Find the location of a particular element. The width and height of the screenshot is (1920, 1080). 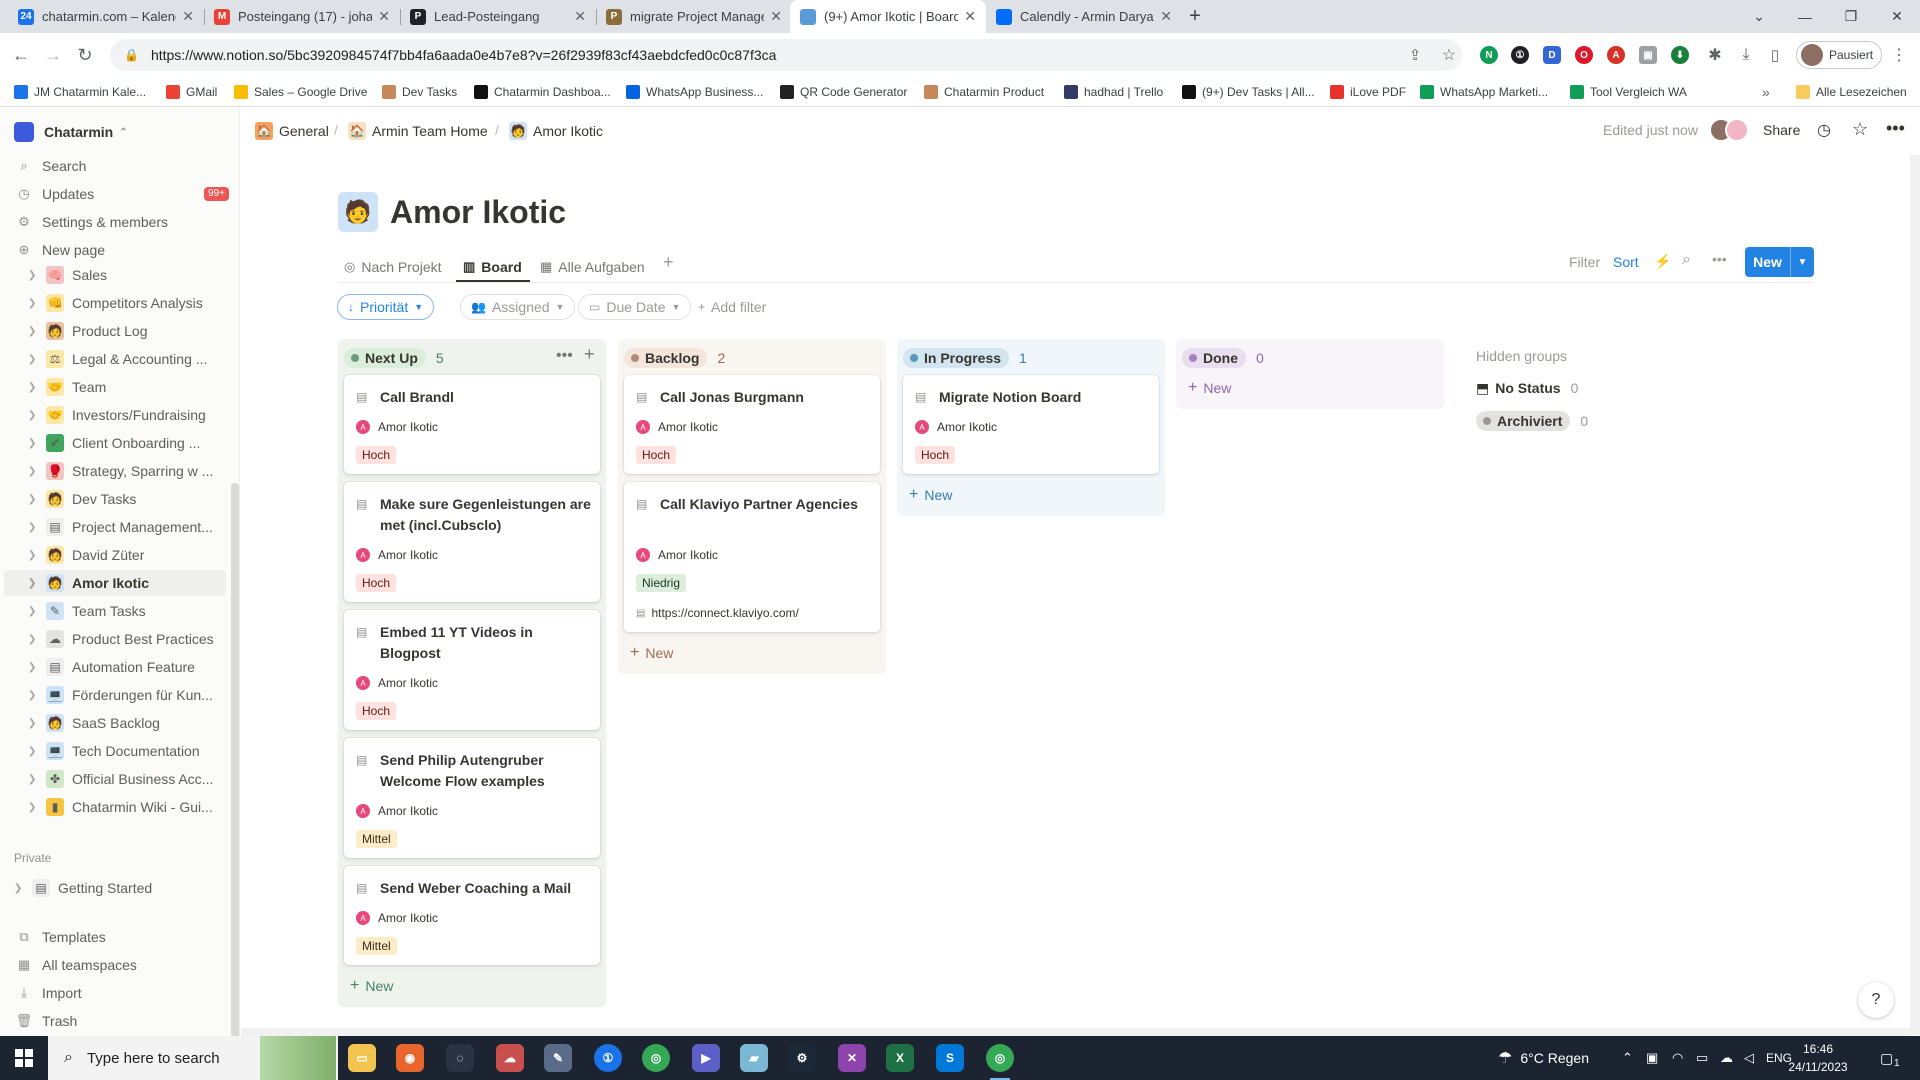

page-emoji-icon: 🧑 is located at coordinates (358, 212).